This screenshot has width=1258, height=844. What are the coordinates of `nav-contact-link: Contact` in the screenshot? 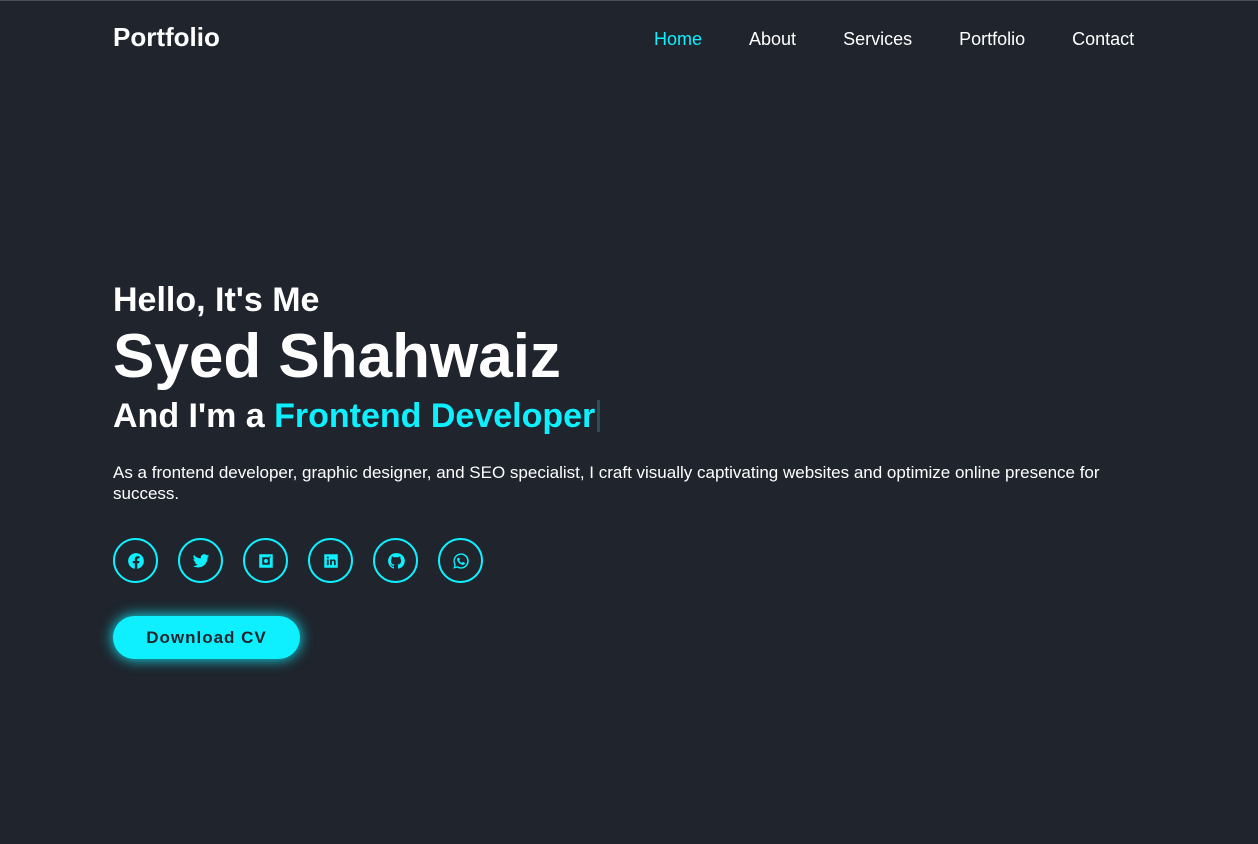 It's located at (1103, 39).